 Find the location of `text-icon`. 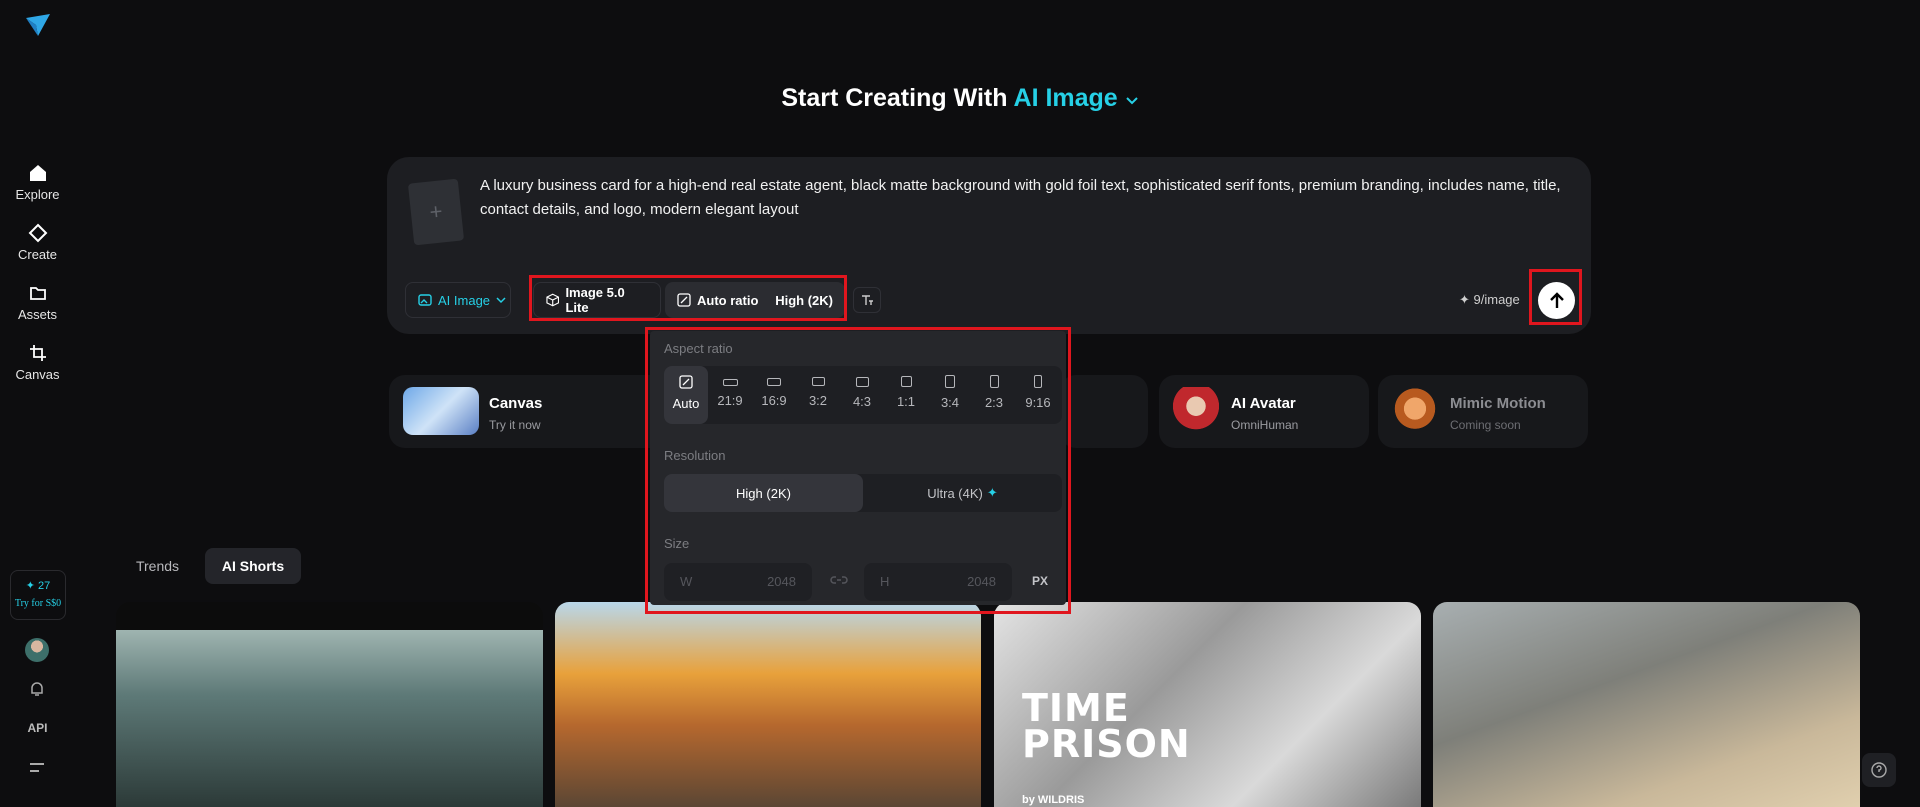

text-icon is located at coordinates (867, 300).